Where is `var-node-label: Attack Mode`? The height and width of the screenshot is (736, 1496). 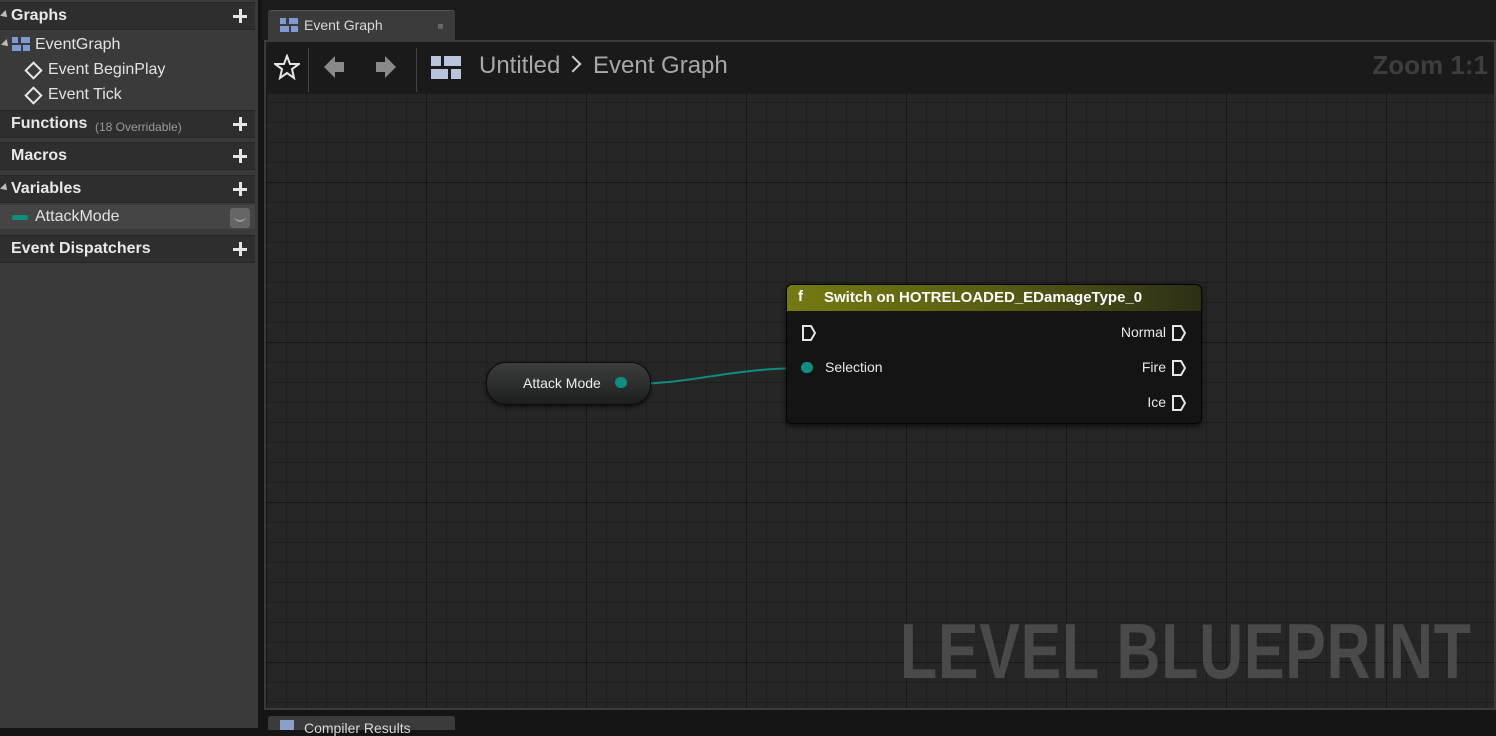
var-node-label: Attack Mode is located at coordinates (562, 383).